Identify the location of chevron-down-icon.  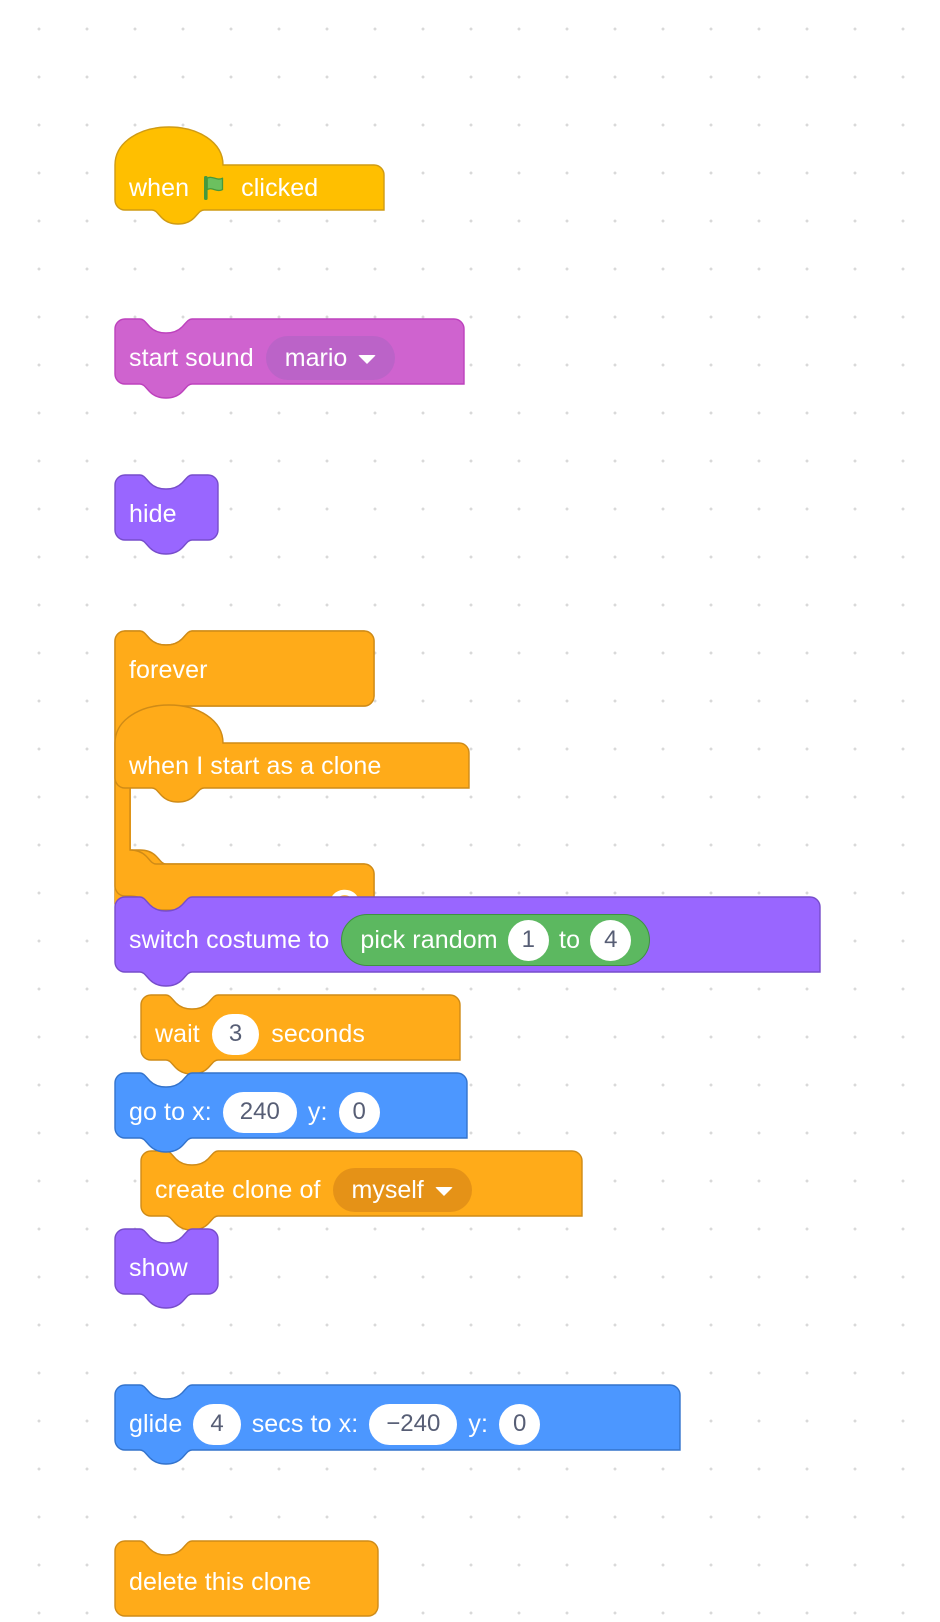
(367, 359).